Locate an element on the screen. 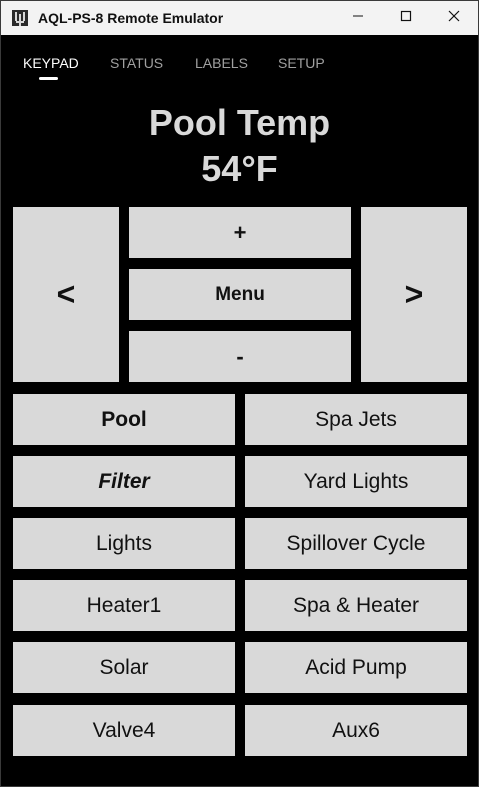 The image size is (479, 787). tab-bar: KEYPAD STATUS LABELS SETUP is located at coordinates (239, 61).